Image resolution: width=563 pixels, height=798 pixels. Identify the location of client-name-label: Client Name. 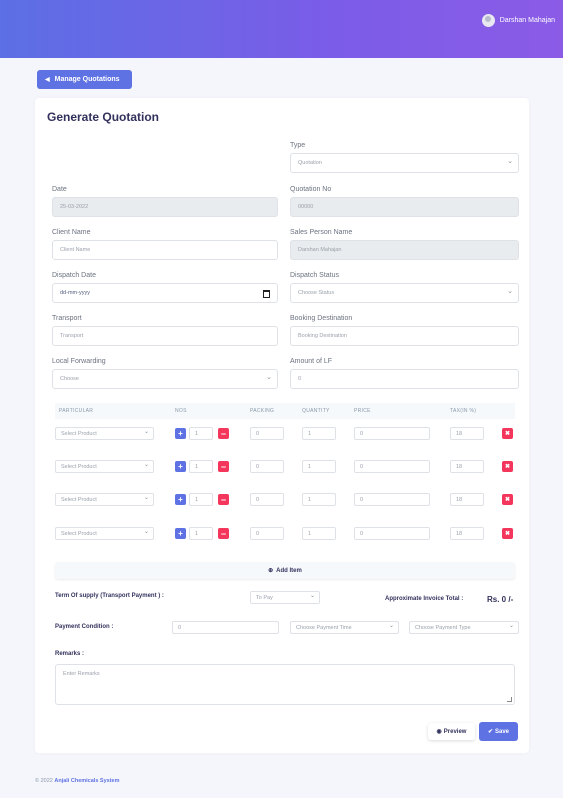
(71, 232).